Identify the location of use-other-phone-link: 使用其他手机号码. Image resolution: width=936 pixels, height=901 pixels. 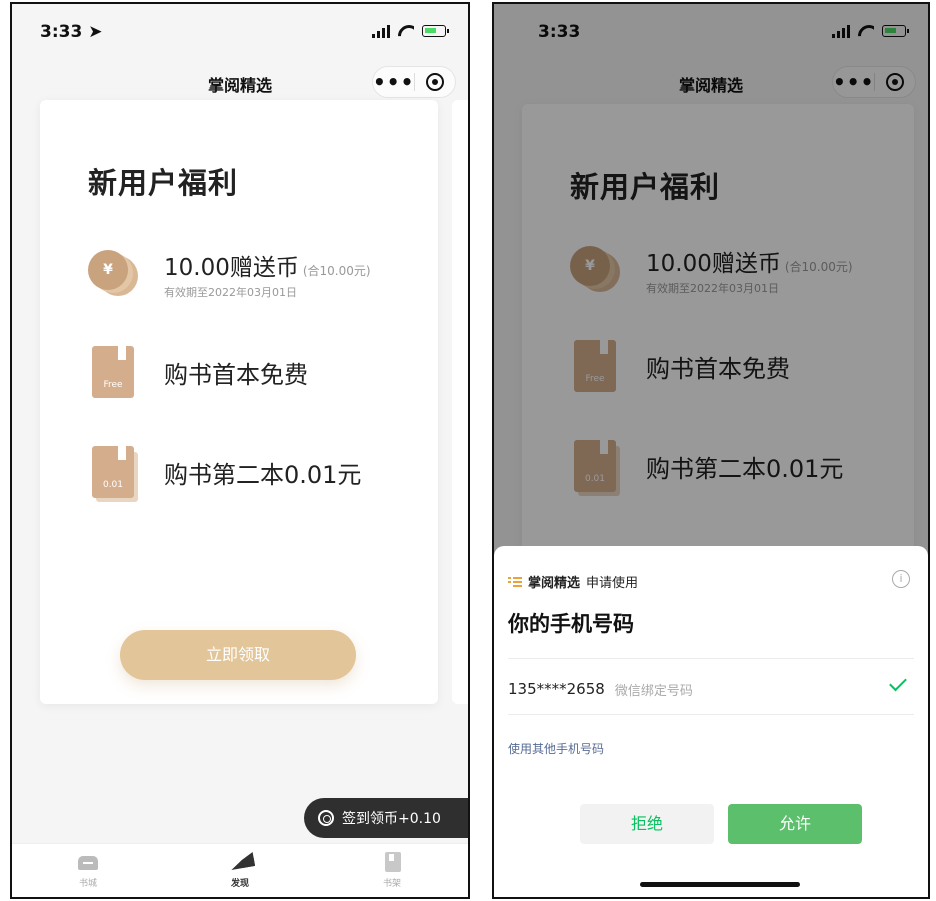
(556, 748).